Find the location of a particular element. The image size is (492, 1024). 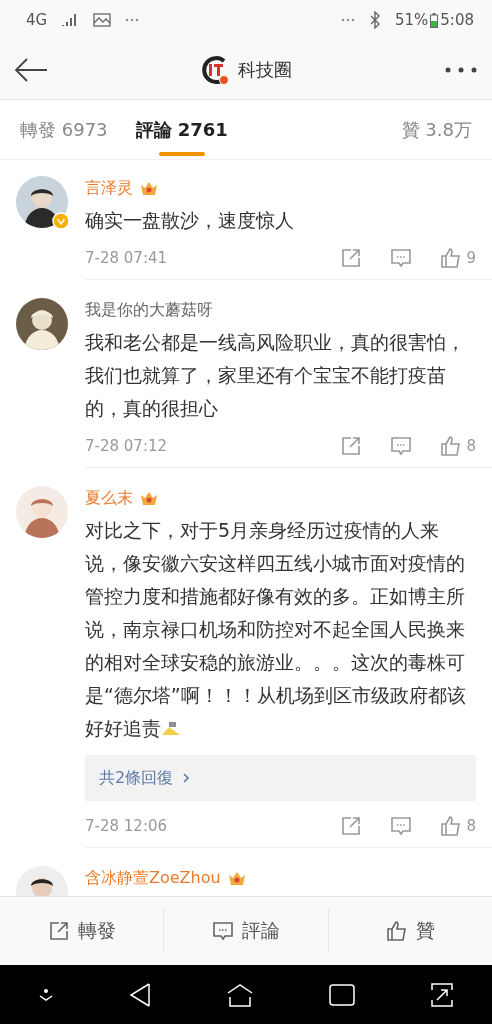

tab: 評論 2761 is located at coordinates (181, 129).